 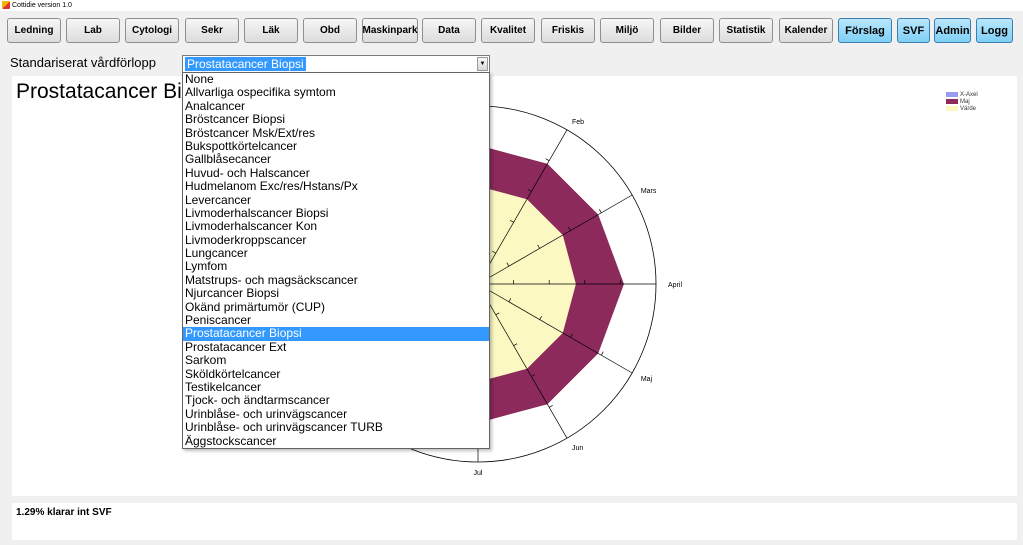 What do you see at coordinates (336, 106) in the screenshot?
I see `dropdown-option: Analcancer` at bounding box center [336, 106].